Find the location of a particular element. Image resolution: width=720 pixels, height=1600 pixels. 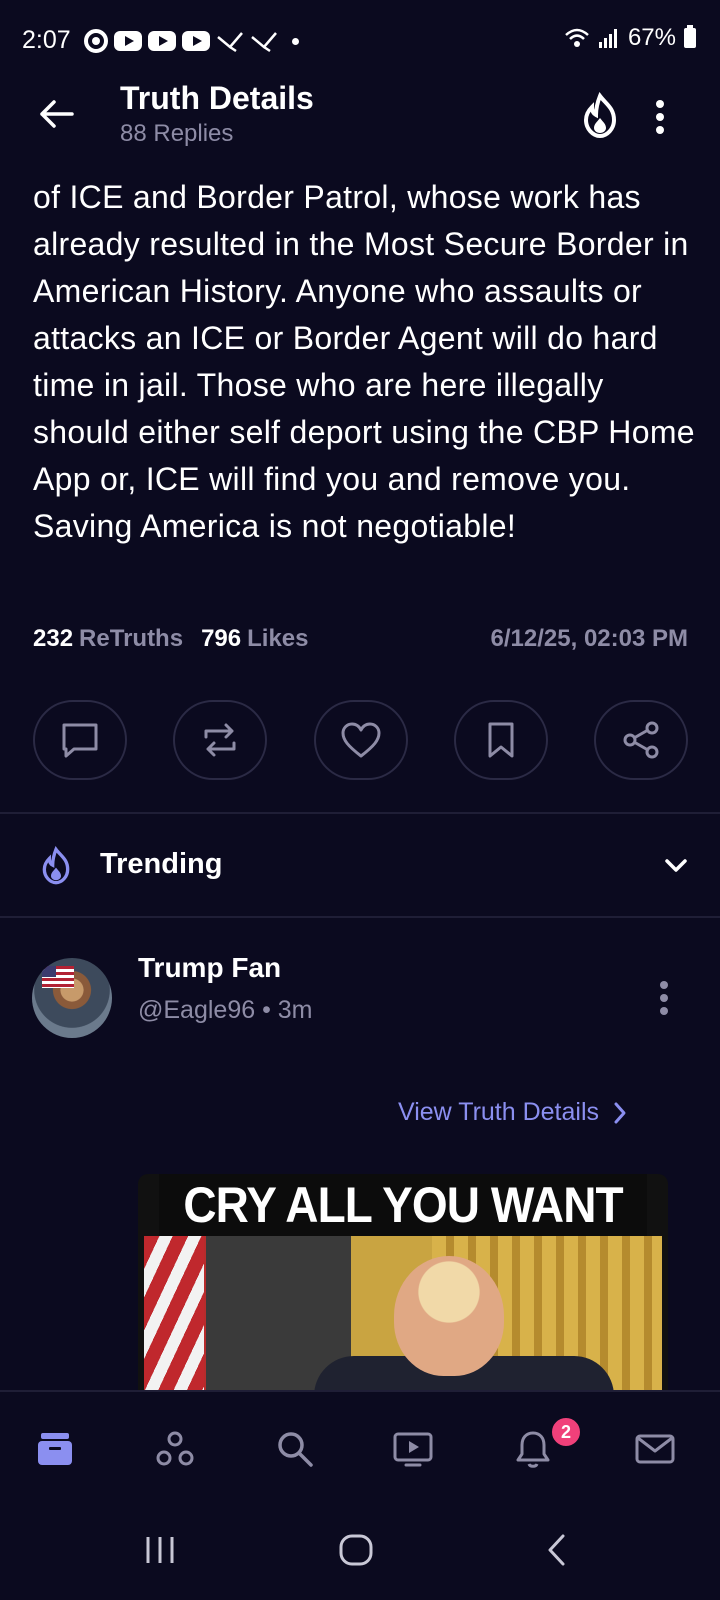

flame-icon is located at coordinates (600, 115).